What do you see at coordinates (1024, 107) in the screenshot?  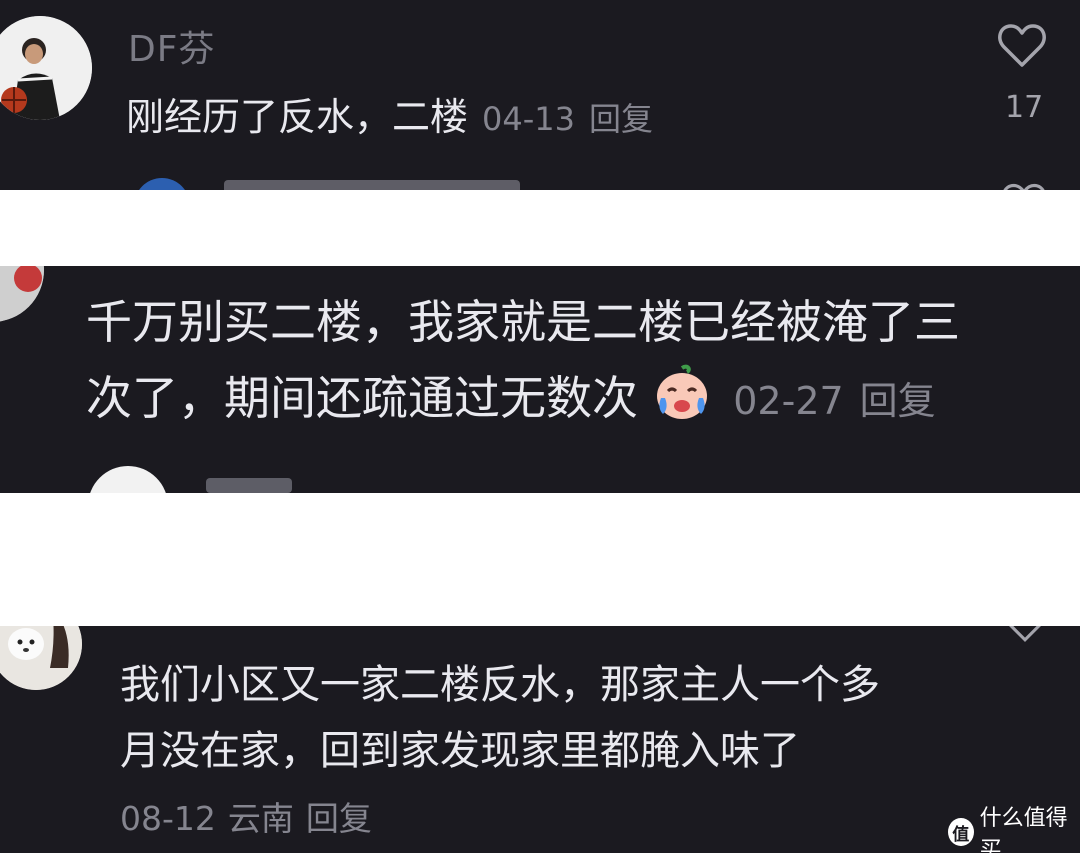 I see `like-count: 17` at bounding box center [1024, 107].